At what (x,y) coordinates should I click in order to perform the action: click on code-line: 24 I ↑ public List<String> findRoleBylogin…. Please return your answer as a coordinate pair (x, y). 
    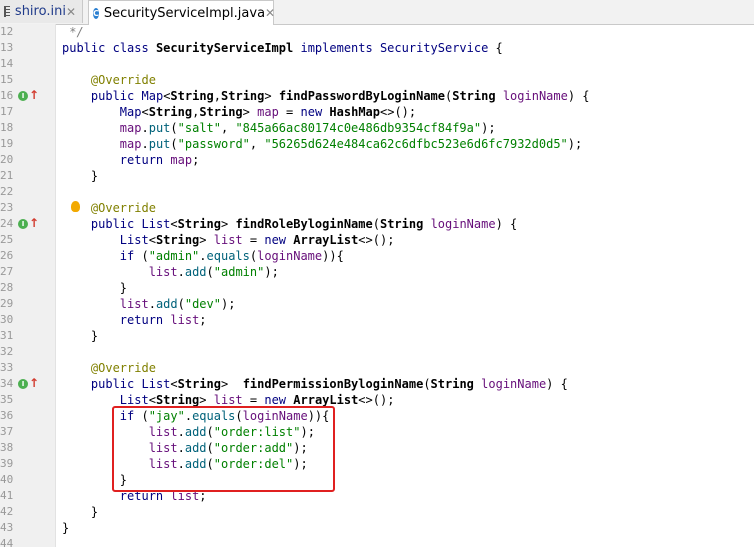
    Looking at the image, I should click on (377, 224).